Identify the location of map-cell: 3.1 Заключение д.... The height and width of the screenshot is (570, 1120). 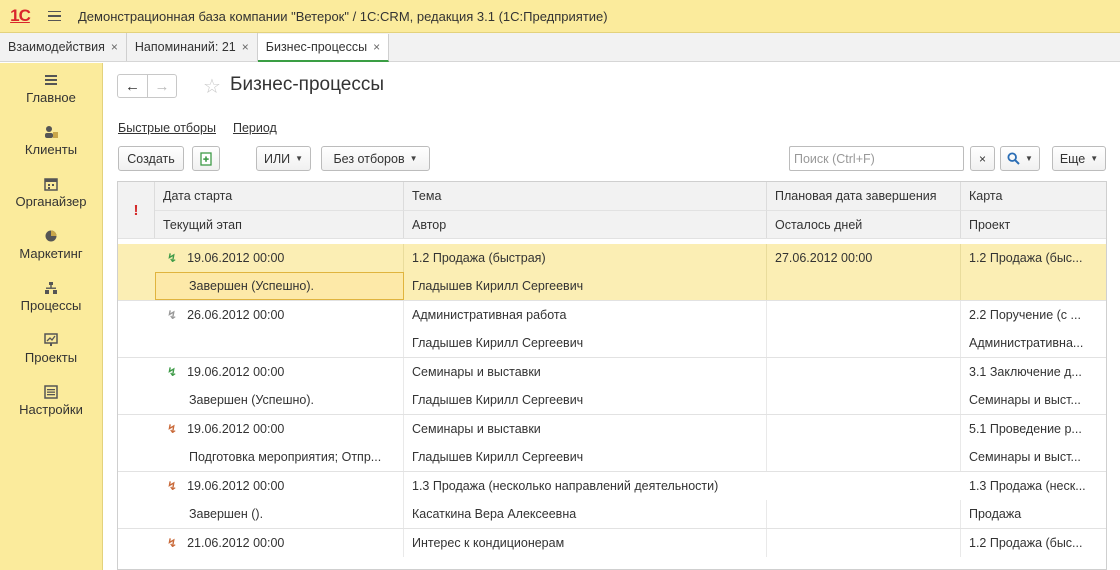
(1033, 372).